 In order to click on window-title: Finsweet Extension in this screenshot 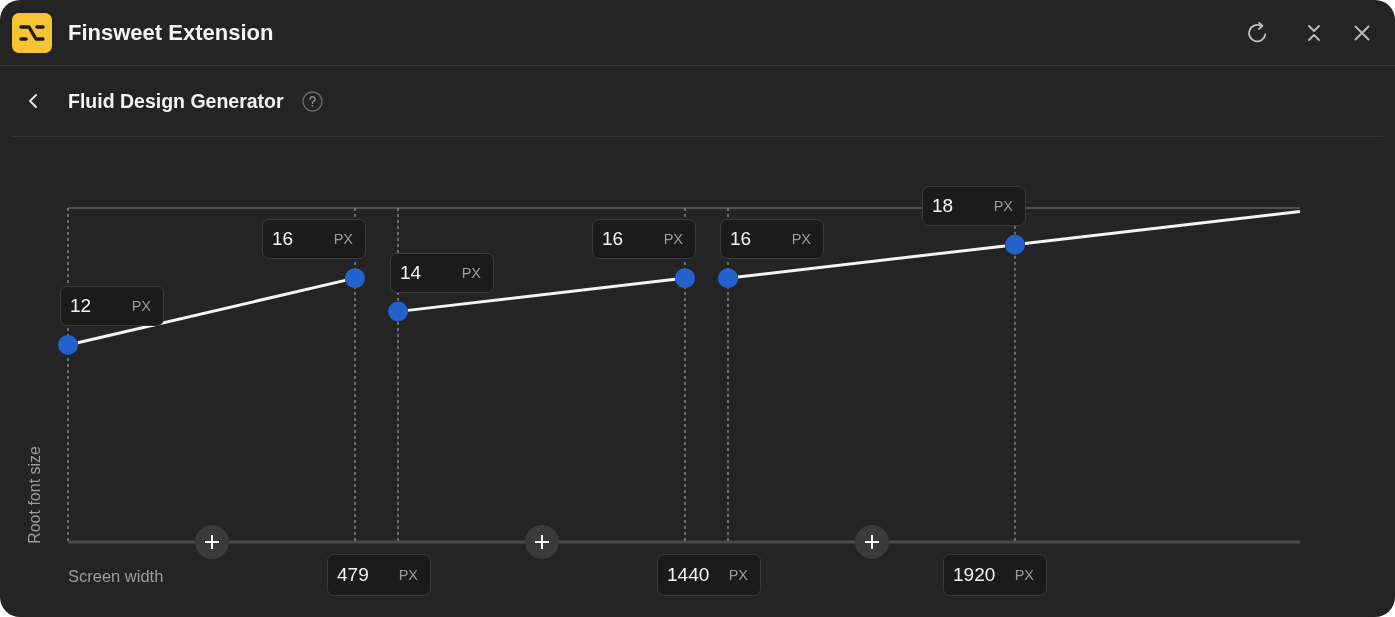, I will do `click(171, 32)`.